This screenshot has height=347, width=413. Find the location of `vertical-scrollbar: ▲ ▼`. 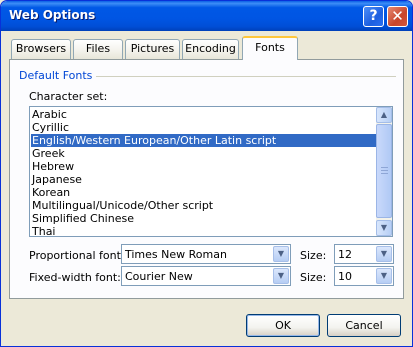

vertical-scrollbar: ▲ ▼ is located at coordinates (384, 171).